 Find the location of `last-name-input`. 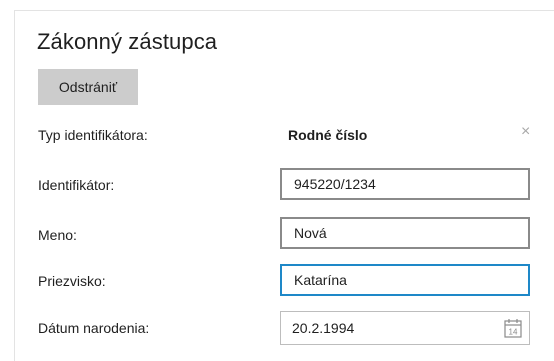

last-name-input is located at coordinates (405, 280).